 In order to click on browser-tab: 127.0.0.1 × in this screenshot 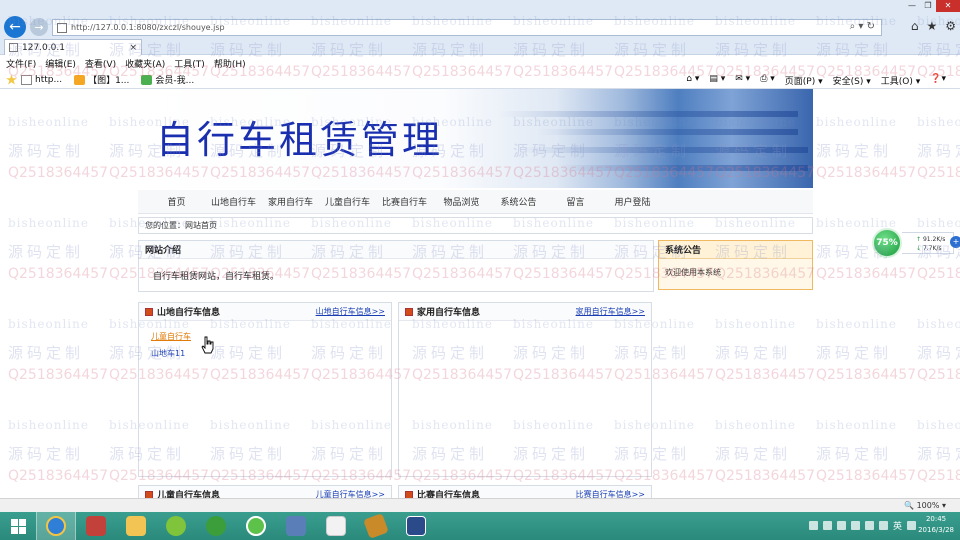, I will do `click(73, 47)`.